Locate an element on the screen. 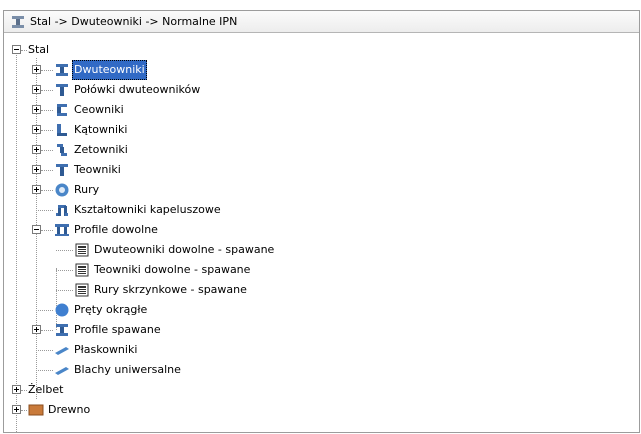 This screenshot has width=641, height=434. breadcrumb: Stal -> Dwuteowniki -> Normalne IPN is located at coordinates (321, 22).